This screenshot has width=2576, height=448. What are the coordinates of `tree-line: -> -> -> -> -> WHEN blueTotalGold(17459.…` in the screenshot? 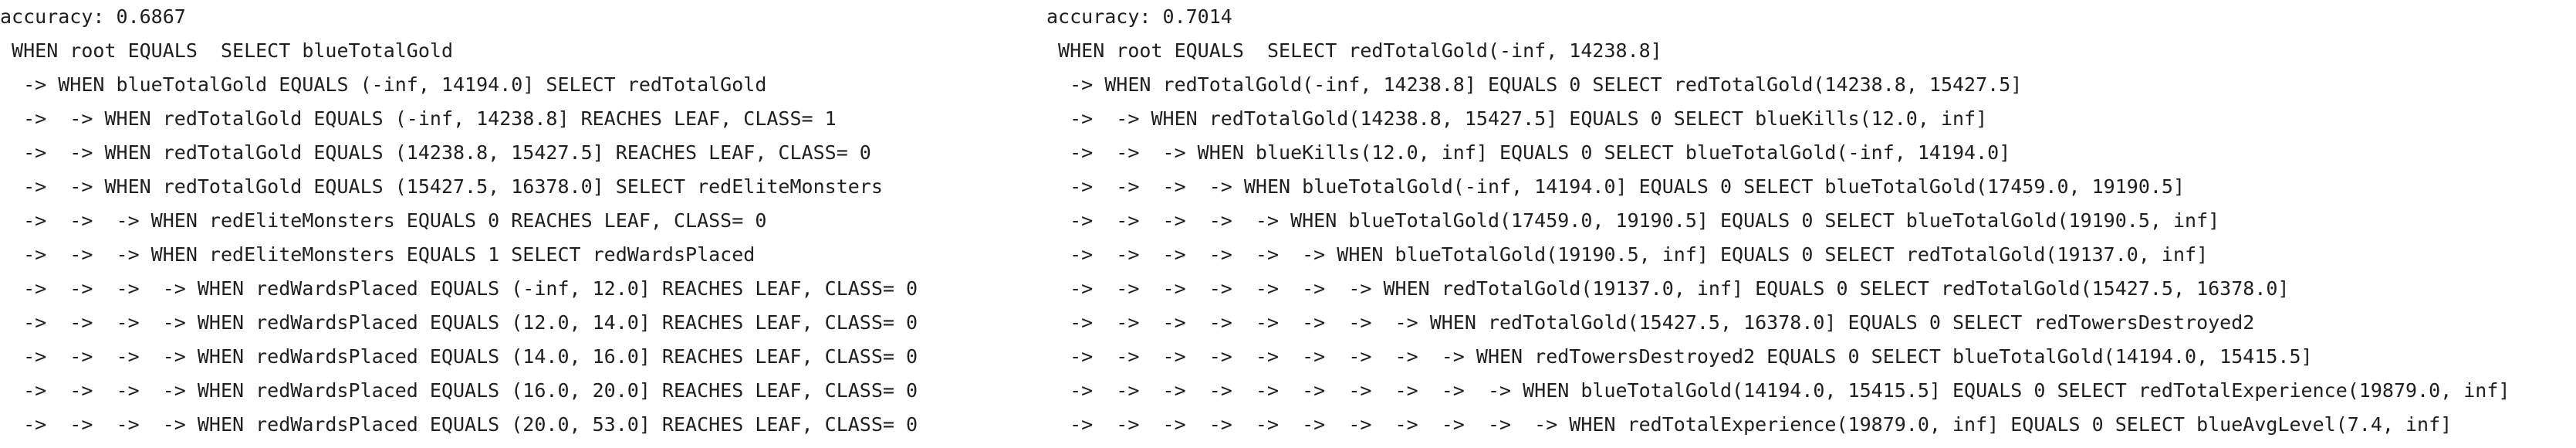 It's located at (1633, 220).